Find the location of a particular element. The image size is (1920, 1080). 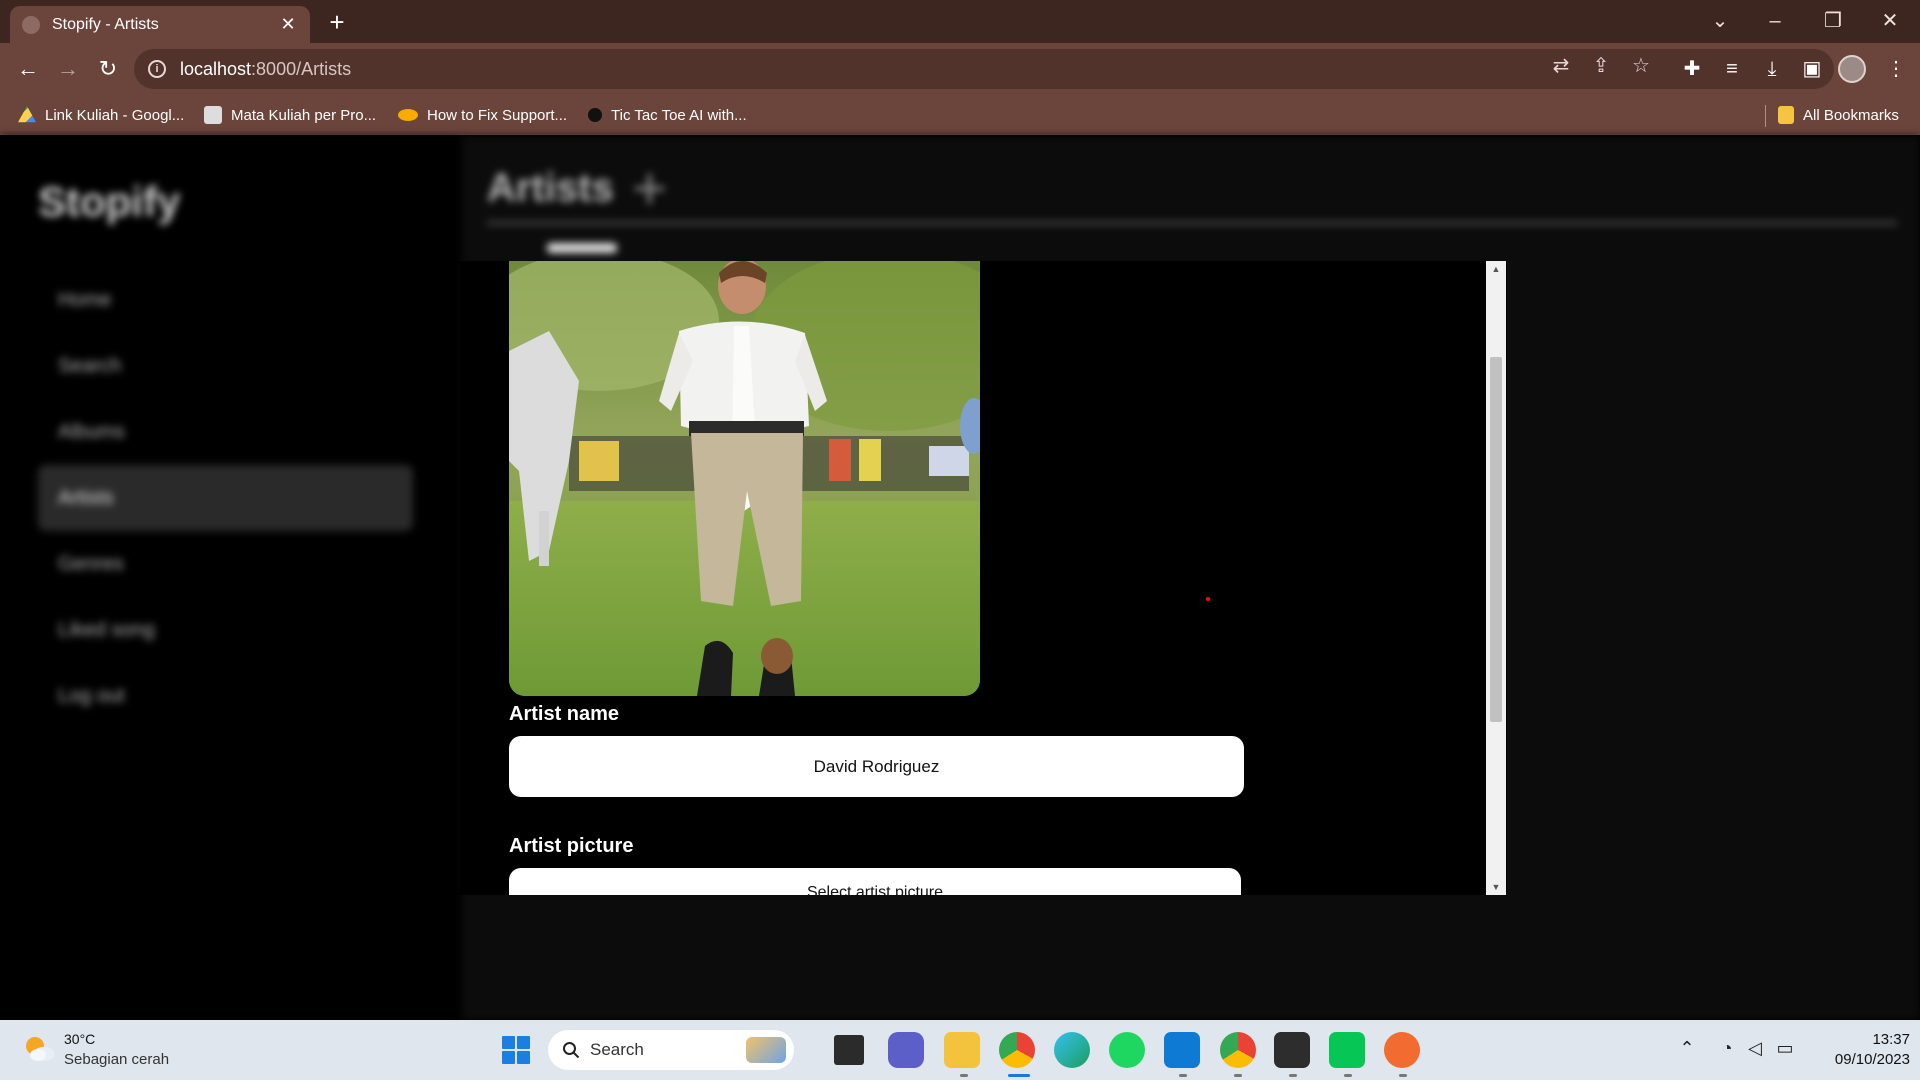

weather-description: Sebagian cerah is located at coordinates (117, 1059).